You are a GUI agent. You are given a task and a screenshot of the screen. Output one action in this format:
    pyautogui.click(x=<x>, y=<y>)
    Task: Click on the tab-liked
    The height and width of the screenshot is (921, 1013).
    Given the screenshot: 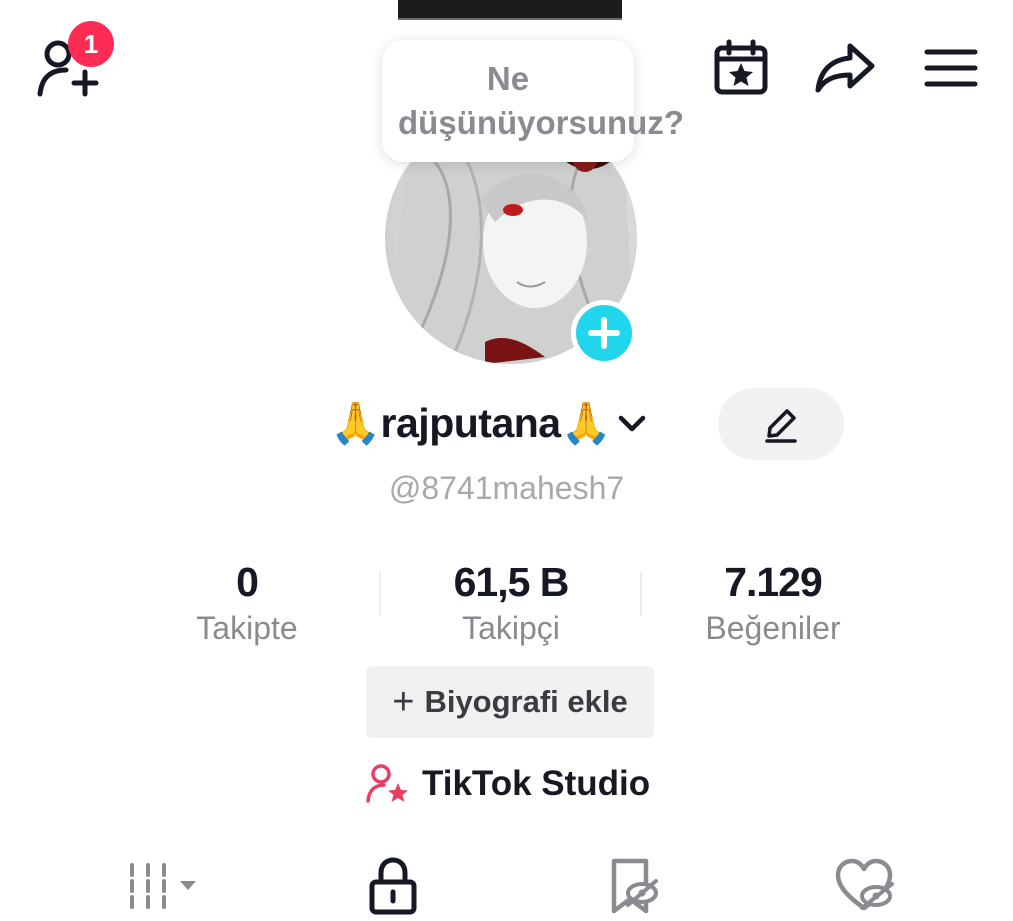 What is the action you would take?
    pyautogui.click(x=865, y=886)
    